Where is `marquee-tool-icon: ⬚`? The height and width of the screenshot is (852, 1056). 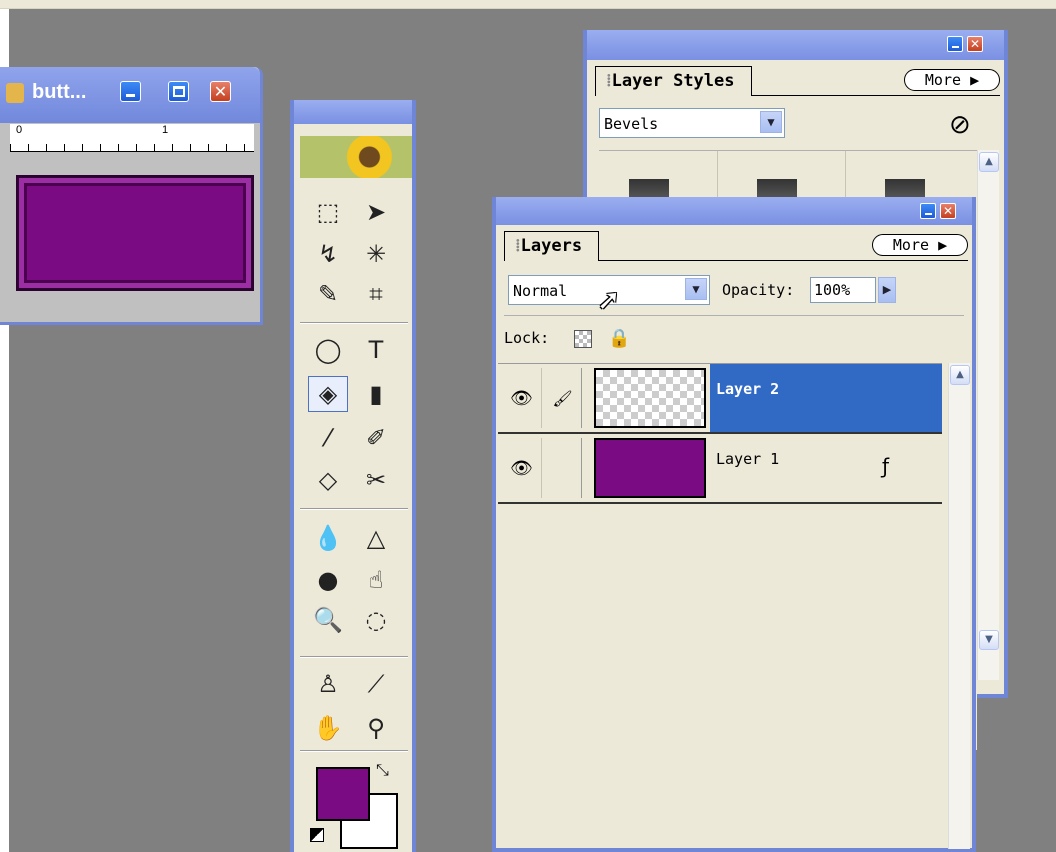 marquee-tool-icon: ⬚ is located at coordinates (328, 212).